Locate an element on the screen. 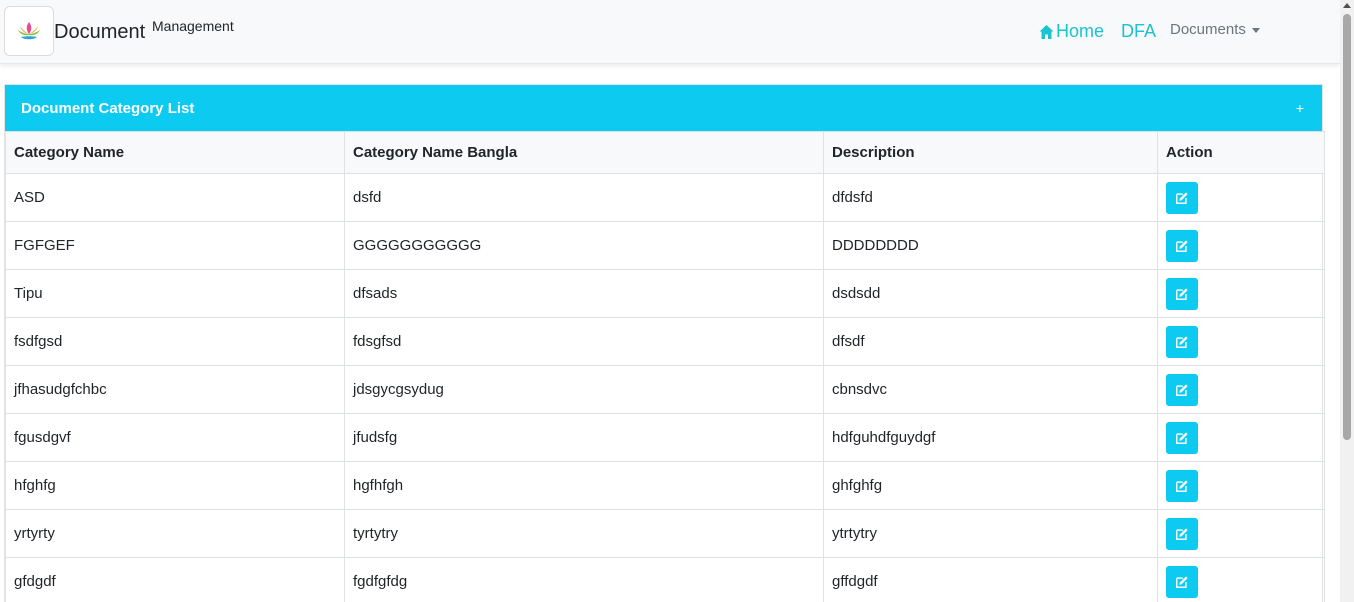 This screenshot has height=602, width=1354. table-row: yrtyrty tyrtytry ytrtytry is located at coordinates (665, 533).